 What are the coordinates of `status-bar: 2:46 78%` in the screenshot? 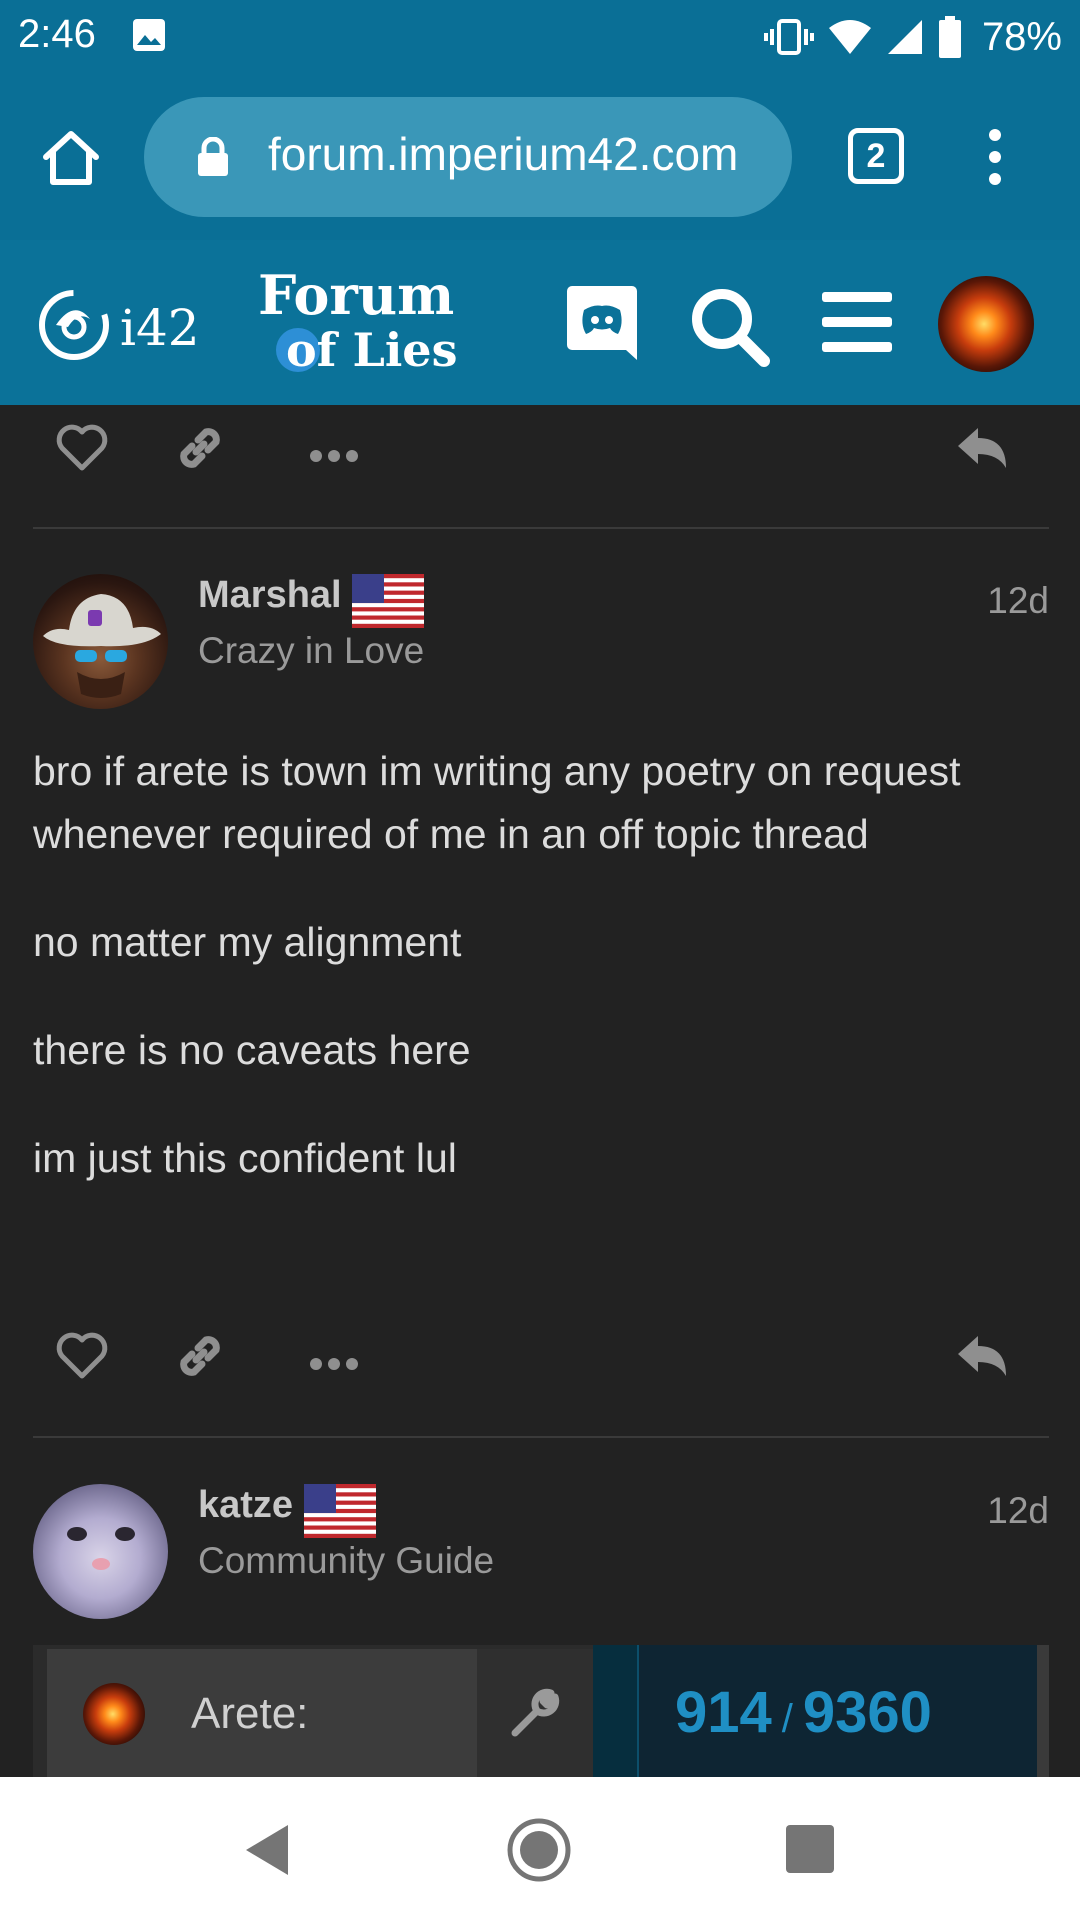 It's located at (540, 37).